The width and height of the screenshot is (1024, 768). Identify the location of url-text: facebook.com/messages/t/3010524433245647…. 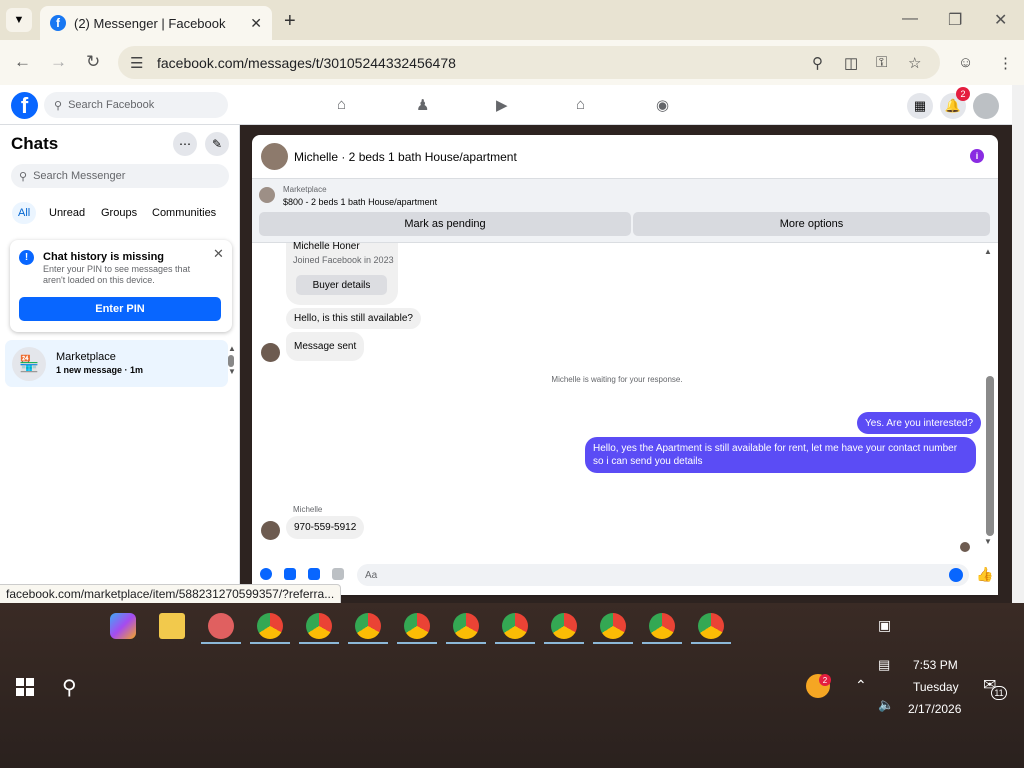
(306, 63).